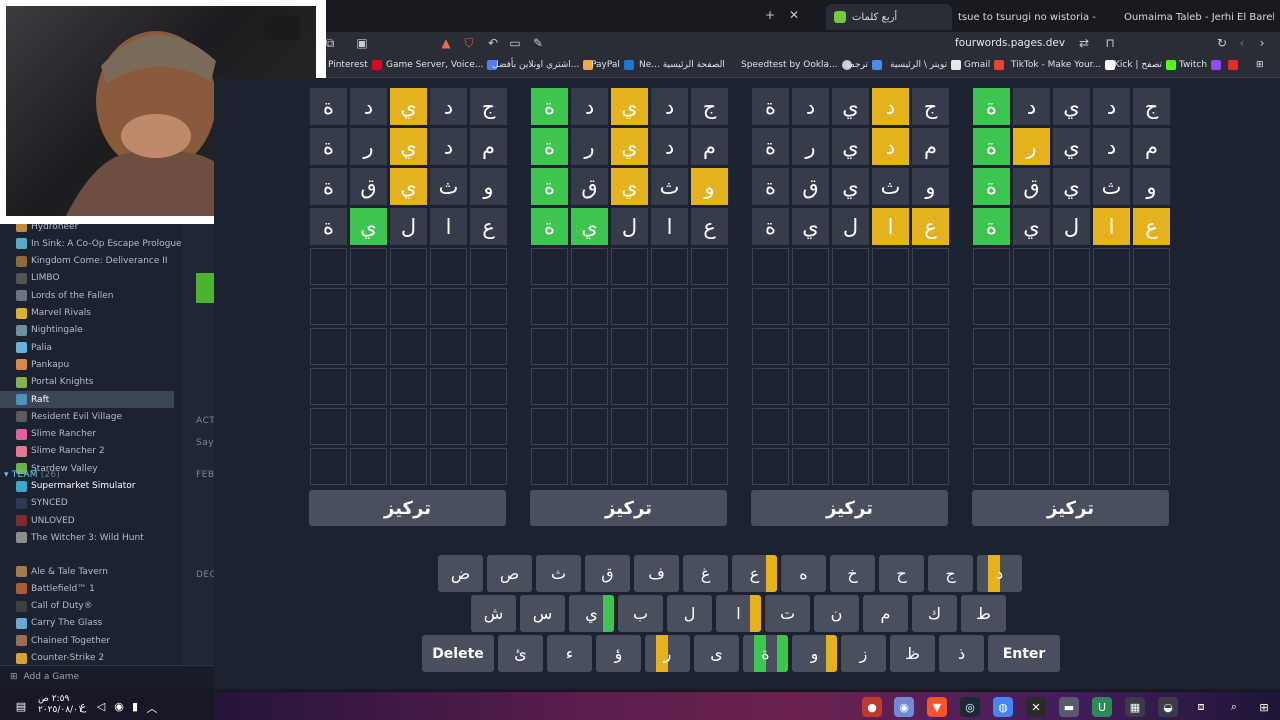  What do you see at coordinates (1195, 17) in the screenshot?
I see `tab-youtube-music: Oumaima Taleb - Jerhi El Bareh |` at bounding box center [1195, 17].